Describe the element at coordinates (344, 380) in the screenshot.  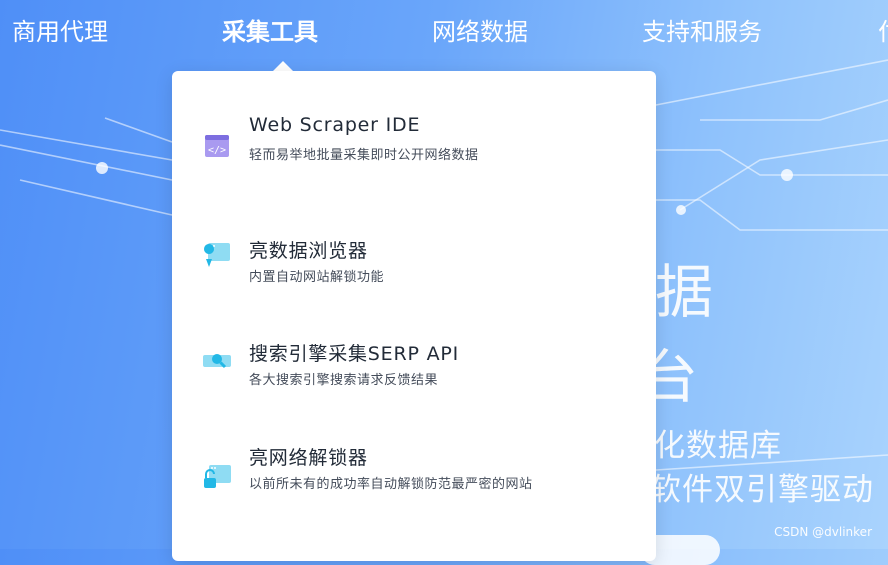
I see `menu-item-desc: 各大搜索引擎搜索请求反馈结果` at that location.